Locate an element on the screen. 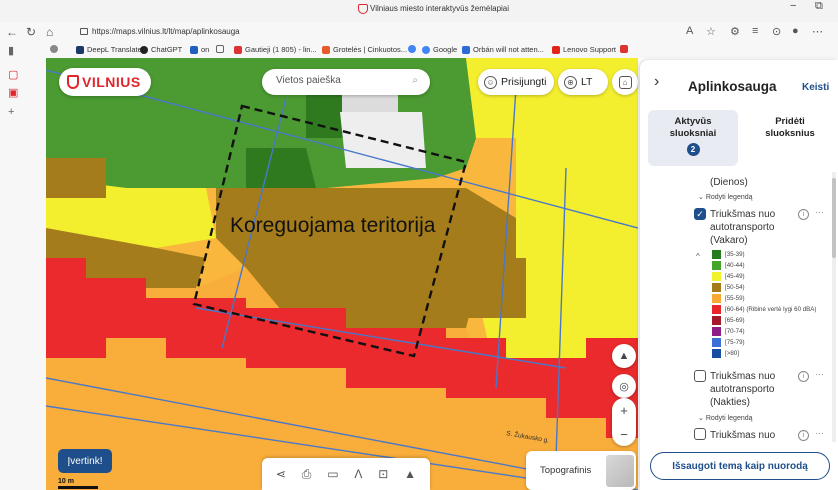  bookmark-item: ChatGPT is located at coordinates (161, 49).